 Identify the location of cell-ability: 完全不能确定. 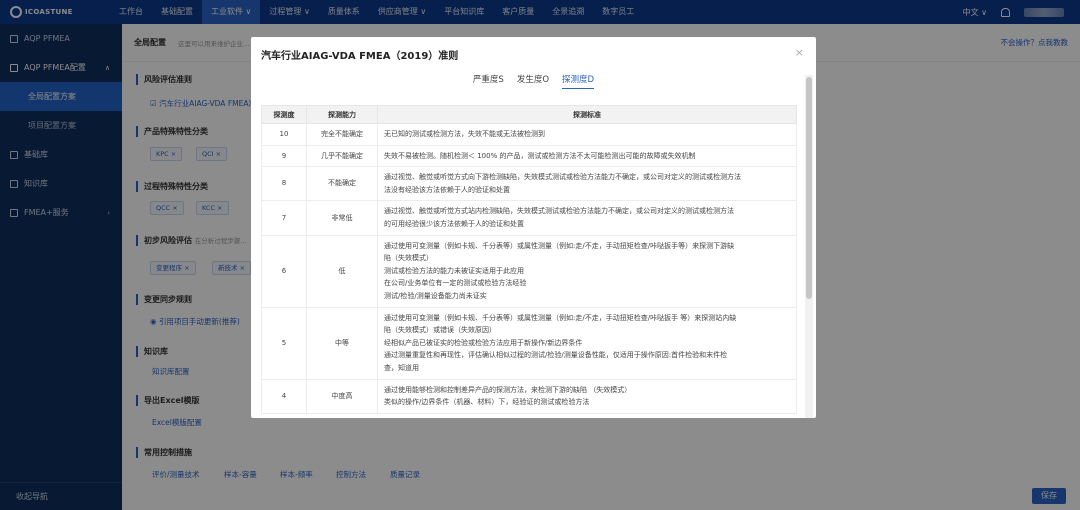
(342, 134).